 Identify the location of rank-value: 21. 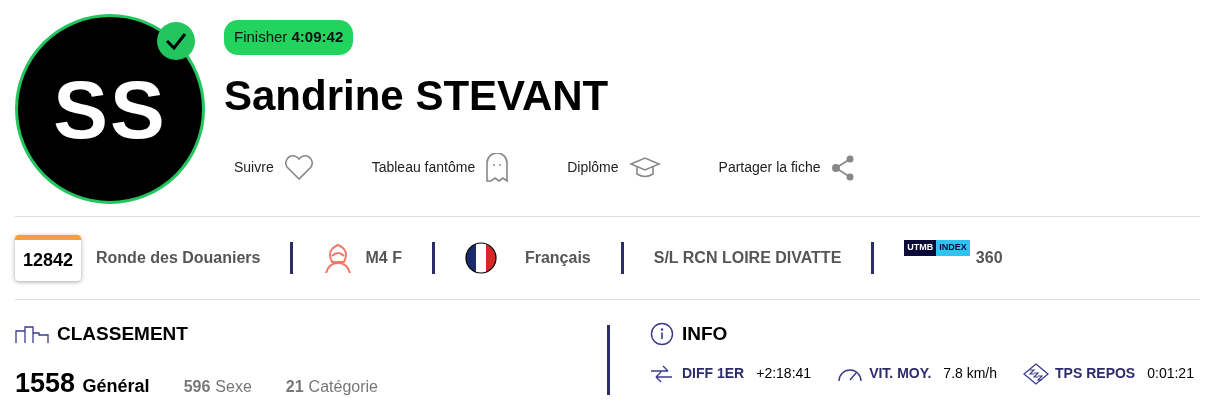
(294, 386).